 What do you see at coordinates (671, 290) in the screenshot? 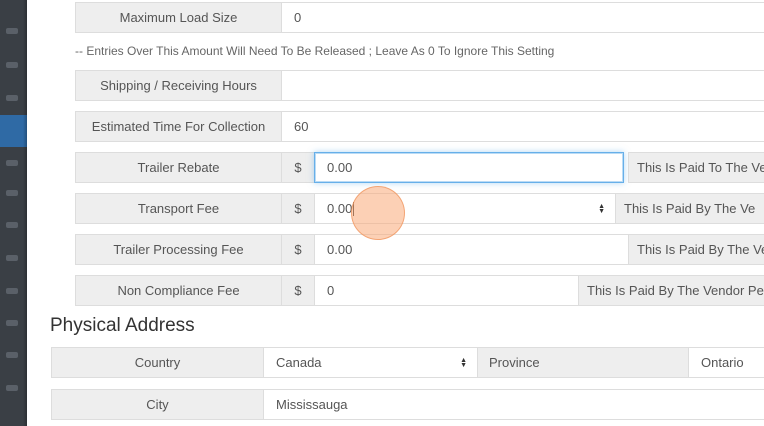
I see `non-compliance-fee-note: This Is Paid By The Vendor Per` at bounding box center [671, 290].